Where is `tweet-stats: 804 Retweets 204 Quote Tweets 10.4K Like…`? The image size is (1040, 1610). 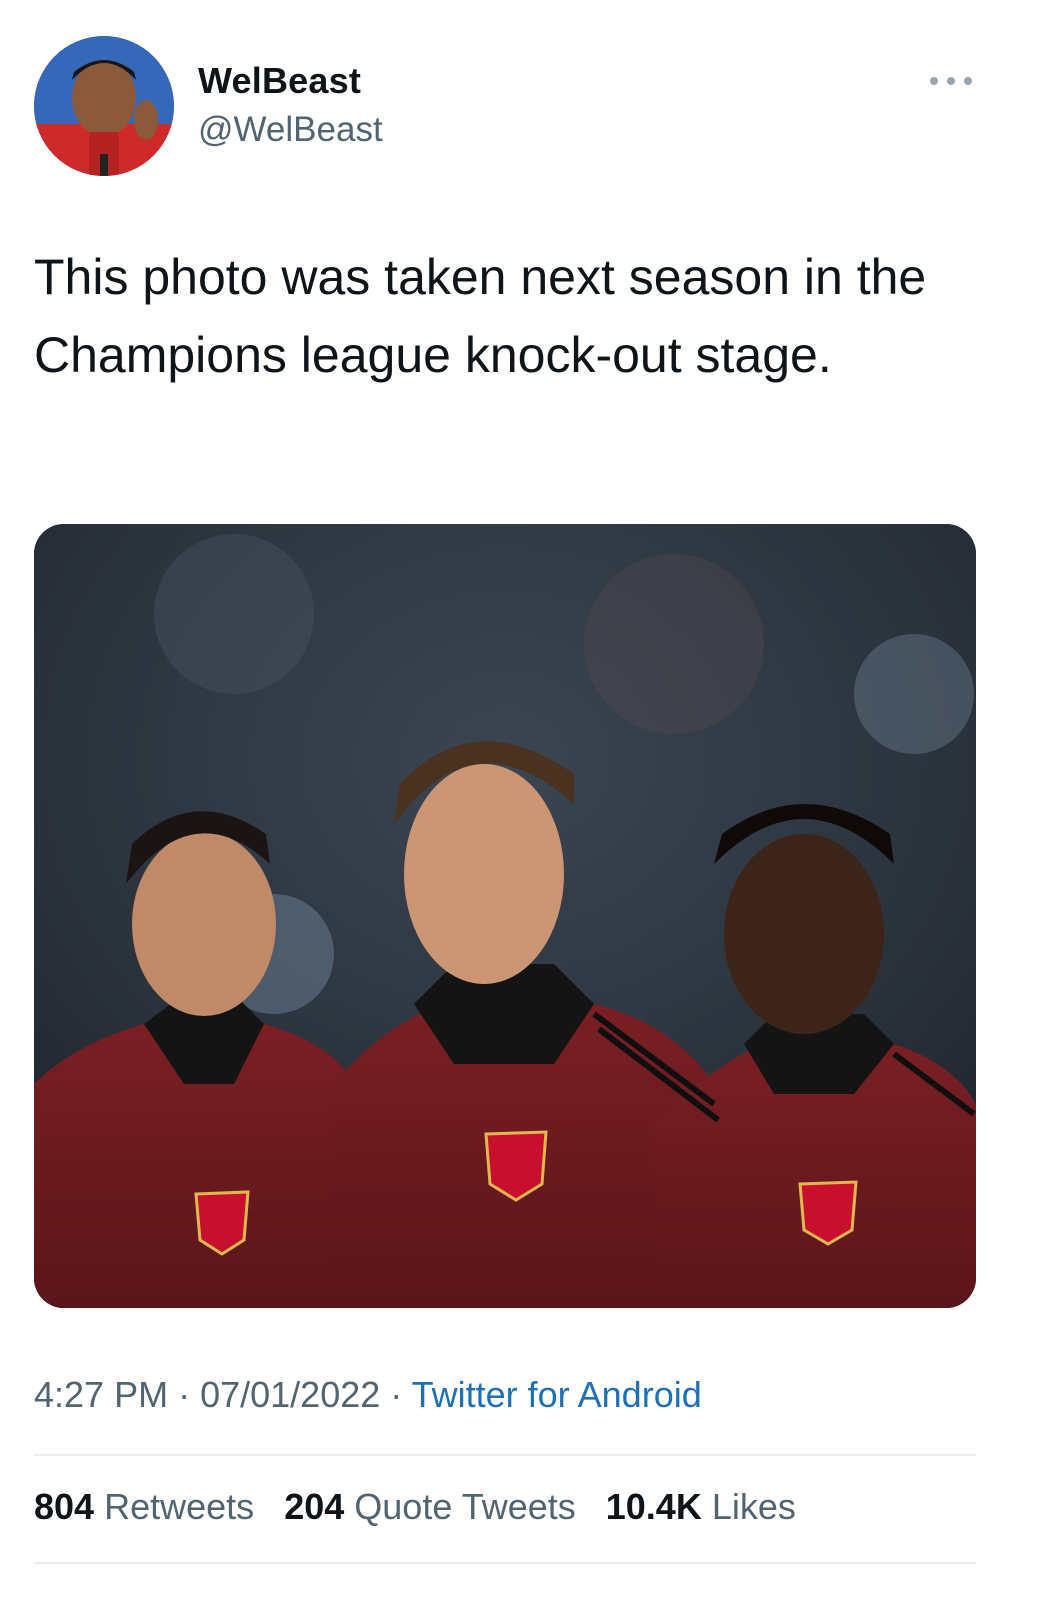 tweet-stats: 804 Retweets 204 Quote Tweets 10.4K Like… is located at coordinates (425, 1507).